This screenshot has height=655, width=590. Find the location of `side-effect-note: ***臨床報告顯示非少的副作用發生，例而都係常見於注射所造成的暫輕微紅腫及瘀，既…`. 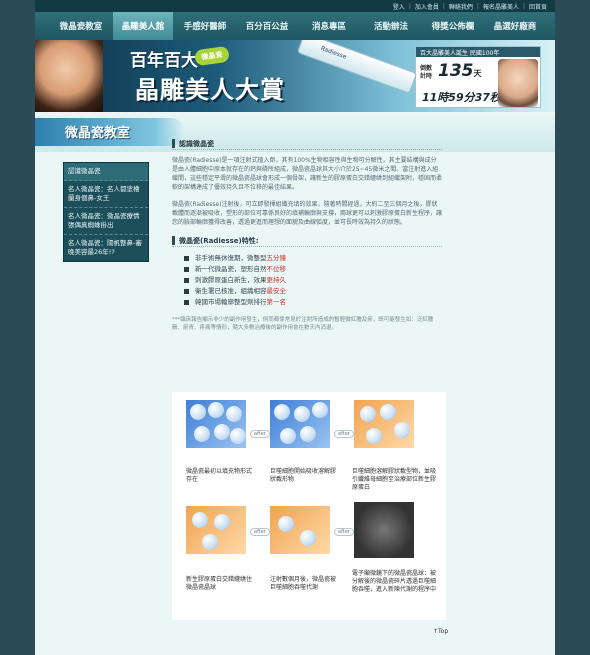

side-effect-note: ***臨床報告顯示非少的副作用發生，例而都係常見於注射所造成的暫輕微紅腫及瘀，既… is located at coordinates (303, 324).